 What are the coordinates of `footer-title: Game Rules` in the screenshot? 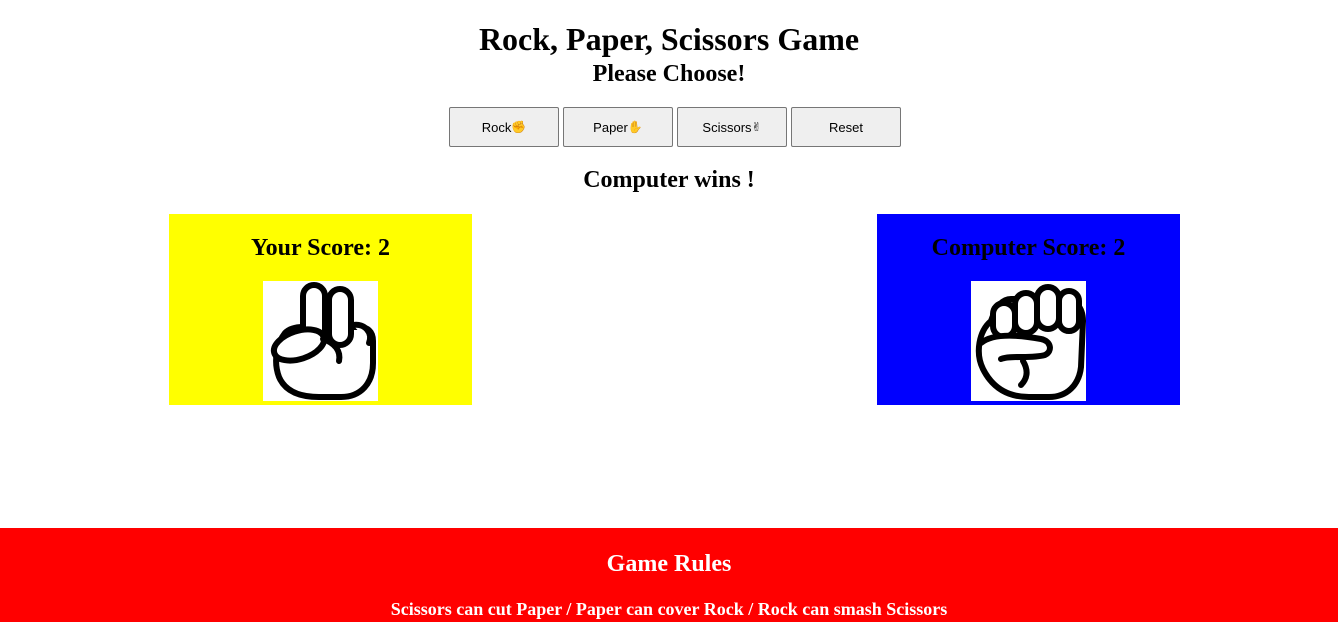 It's located at (669, 564).